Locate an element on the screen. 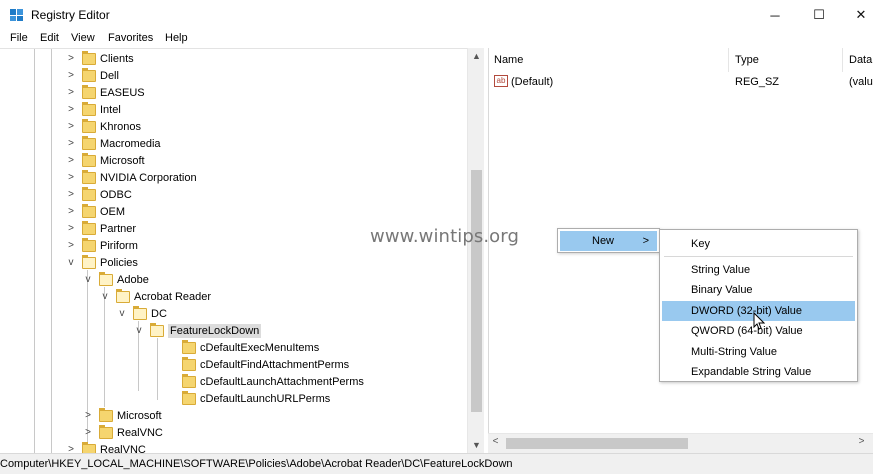  tree-item-label: OEM is located at coordinates (113, 211).